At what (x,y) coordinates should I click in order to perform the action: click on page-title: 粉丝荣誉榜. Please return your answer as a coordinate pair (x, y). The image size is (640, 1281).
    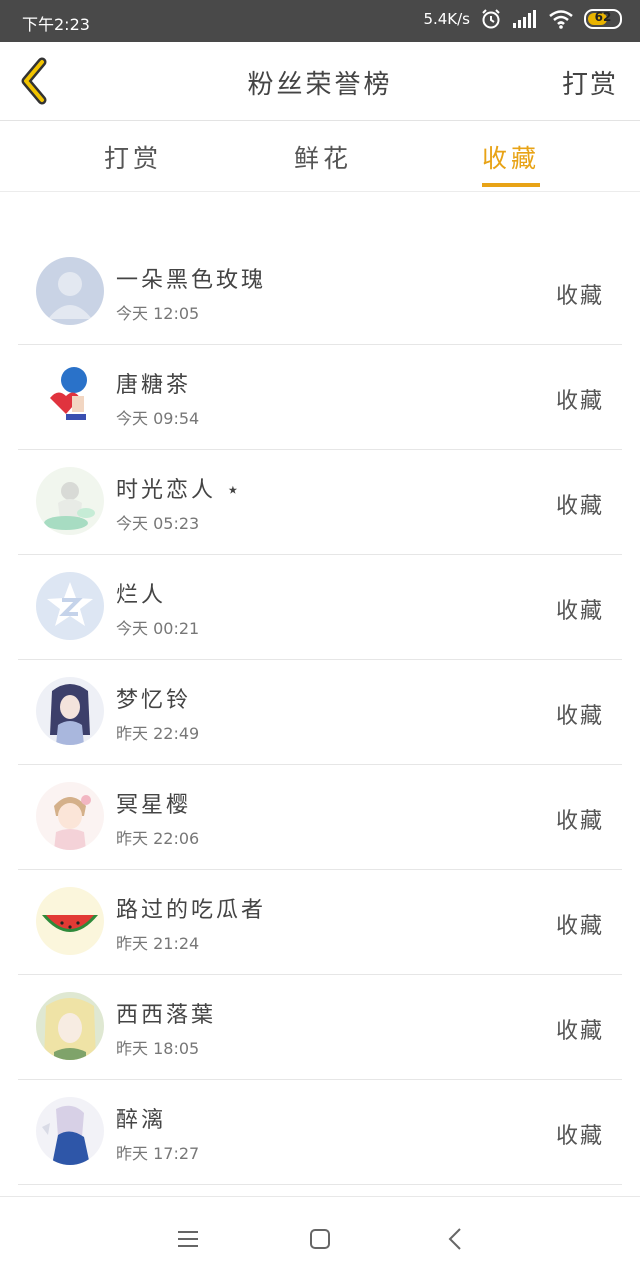
    Looking at the image, I should click on (320, 85).